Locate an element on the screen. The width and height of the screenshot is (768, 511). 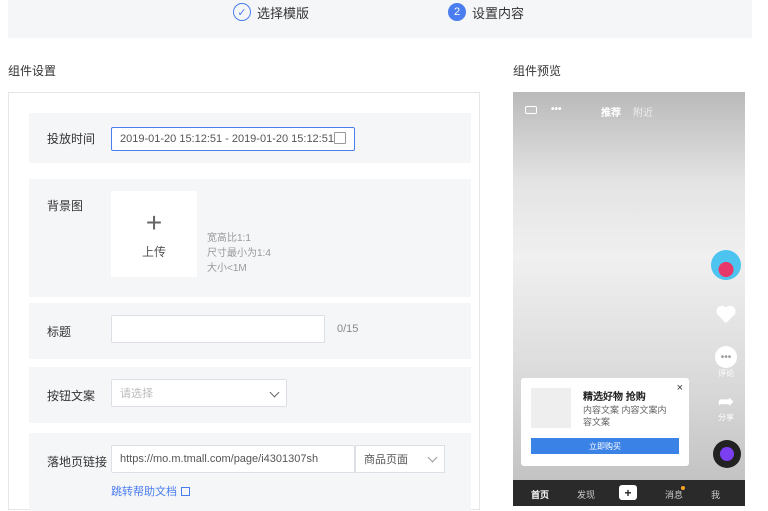
image-upload-button: + 上传 is located at coordinates (154, 234).